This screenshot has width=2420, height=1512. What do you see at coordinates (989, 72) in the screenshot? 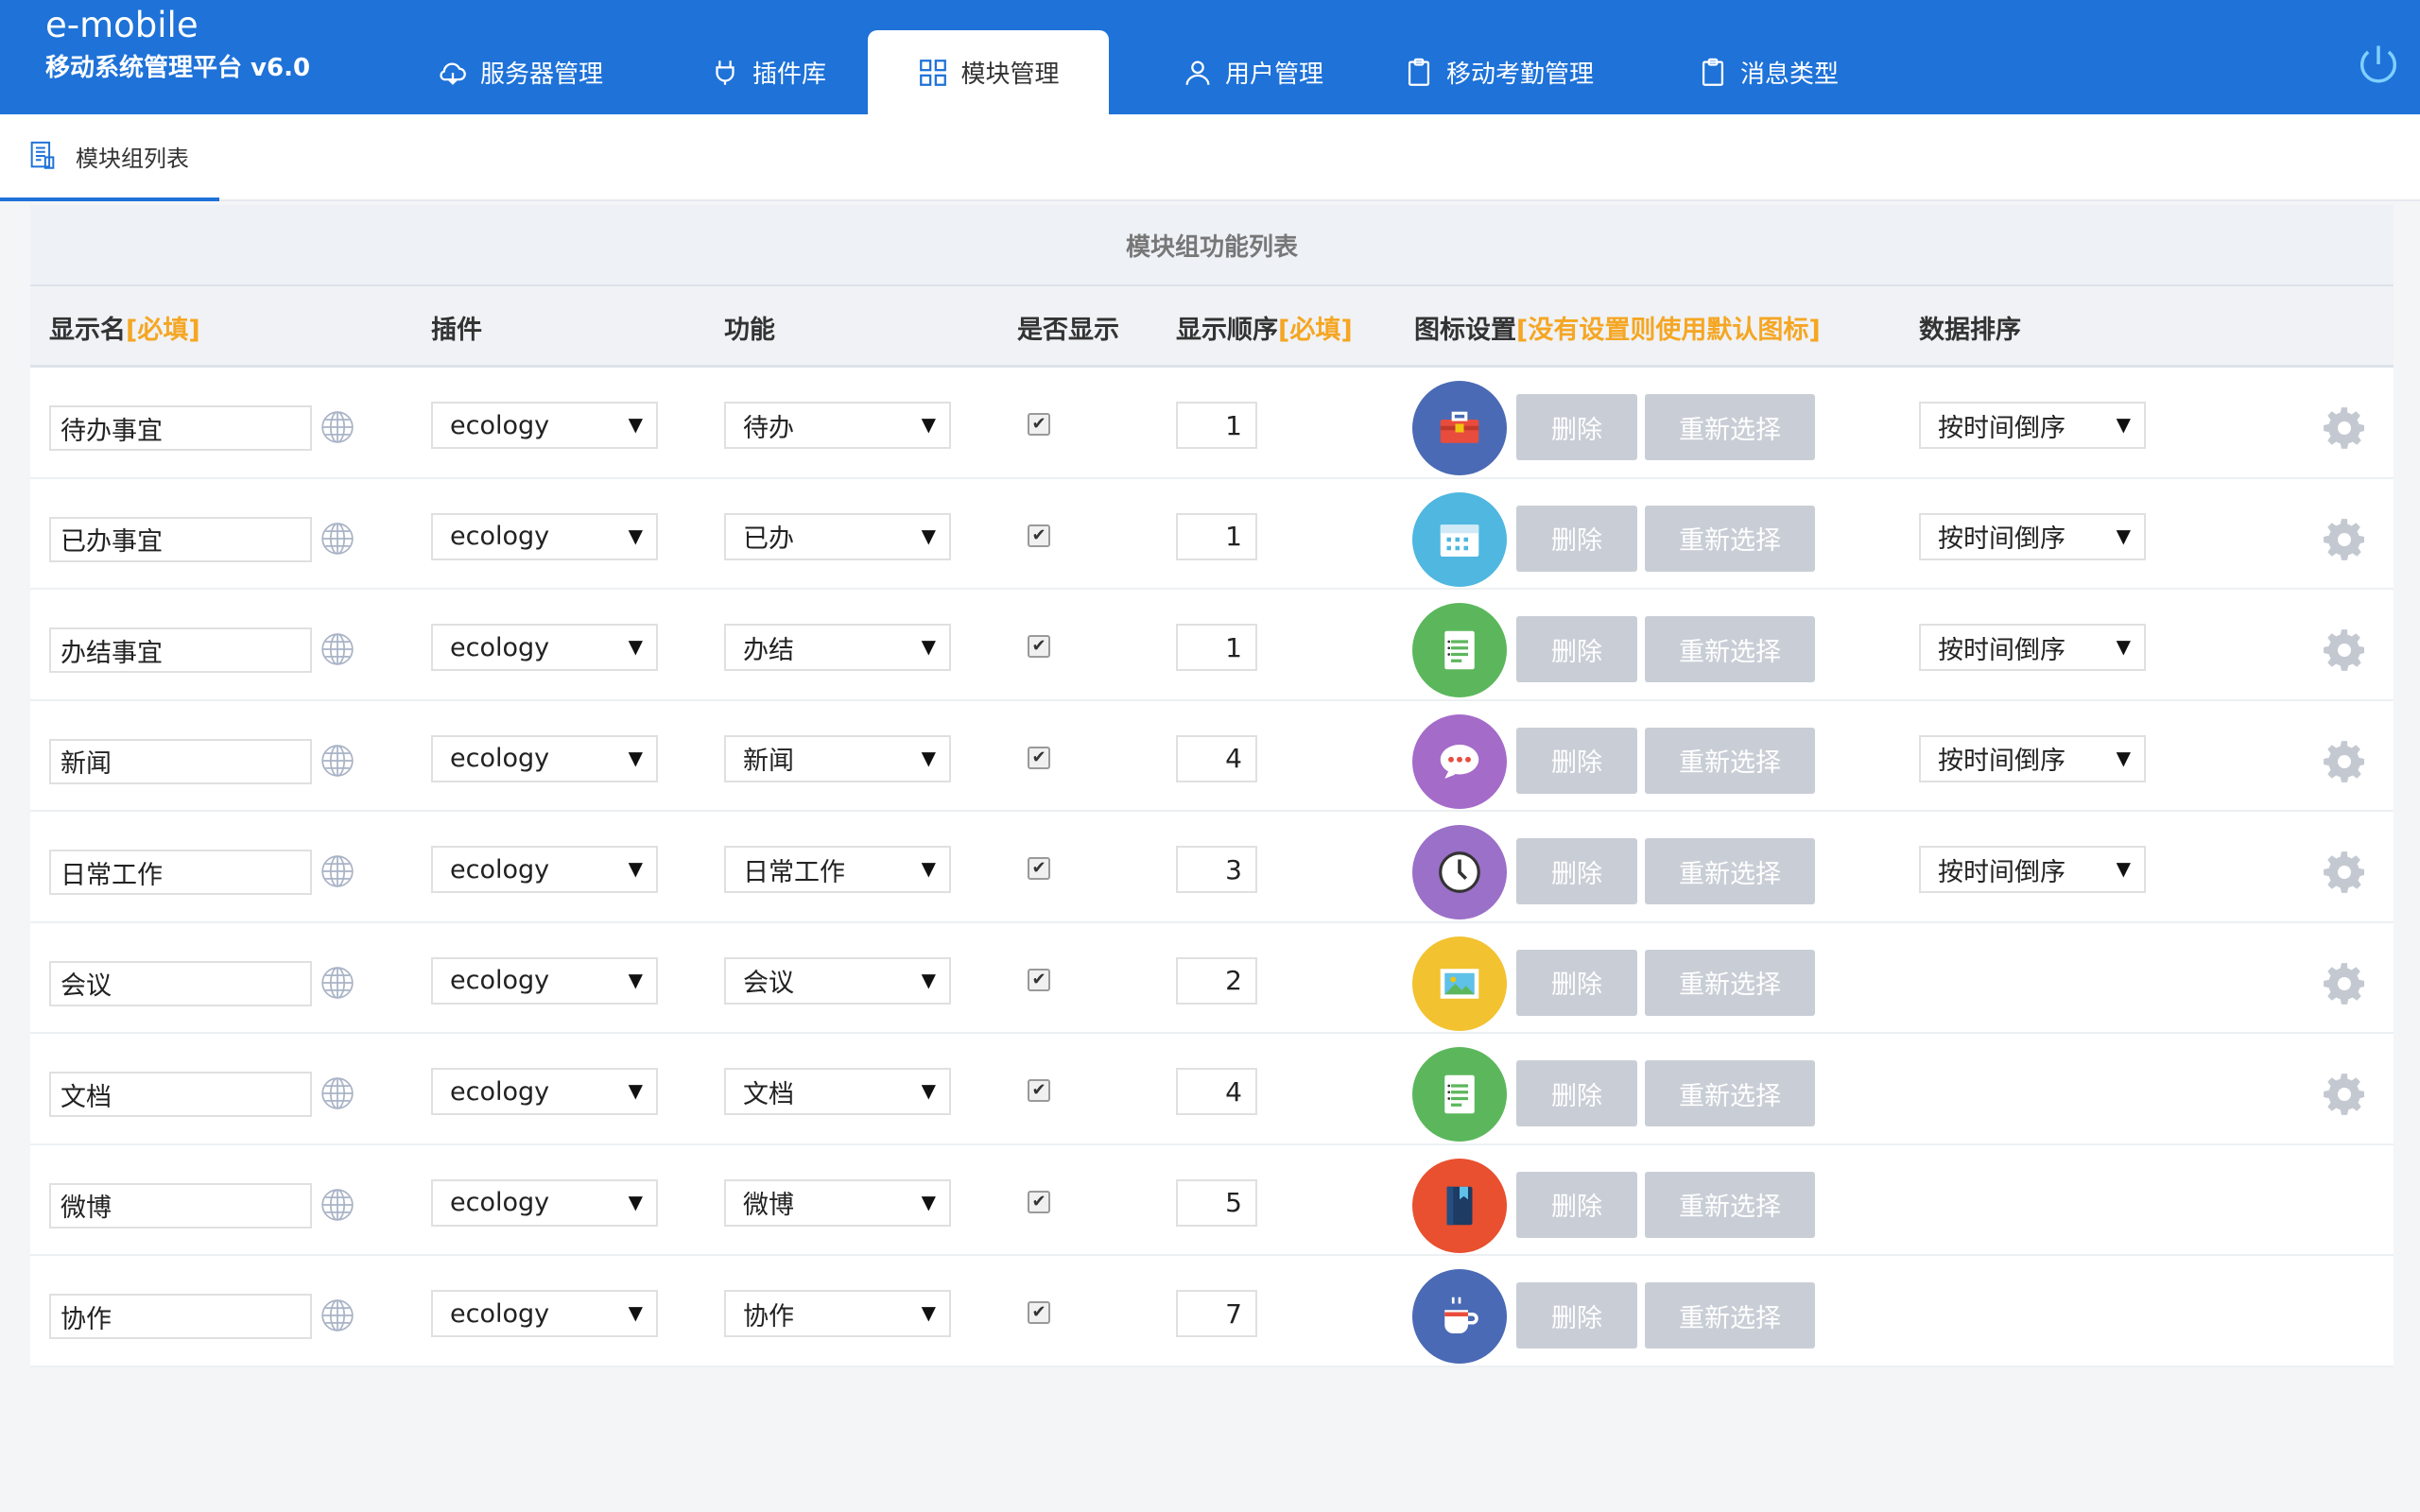
I see `nav-tab-modules: 模块管理` at bounding box center [989, 72].